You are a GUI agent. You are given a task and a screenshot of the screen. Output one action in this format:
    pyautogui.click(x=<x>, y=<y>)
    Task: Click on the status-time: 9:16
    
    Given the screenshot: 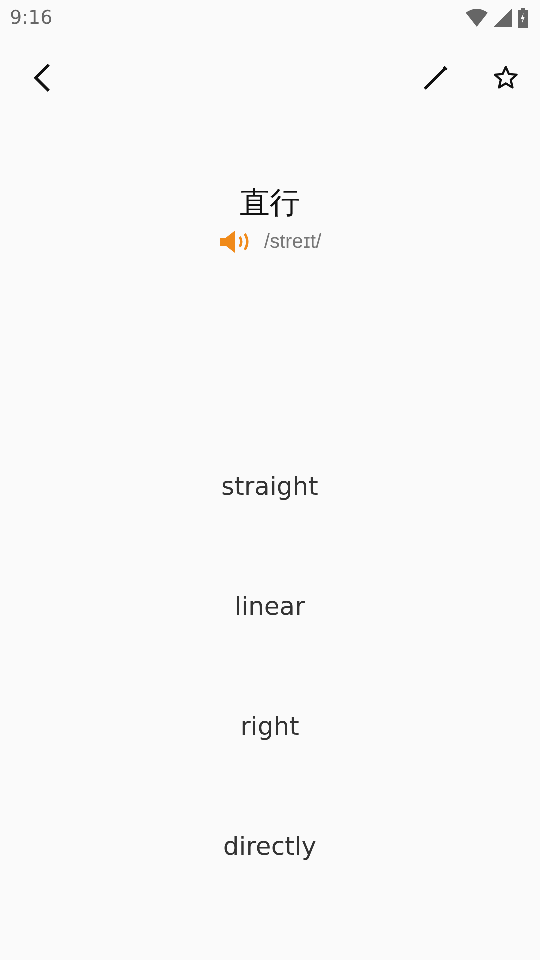 What is the action you would take?
    pyautogui.click(x=31, y=18)
    